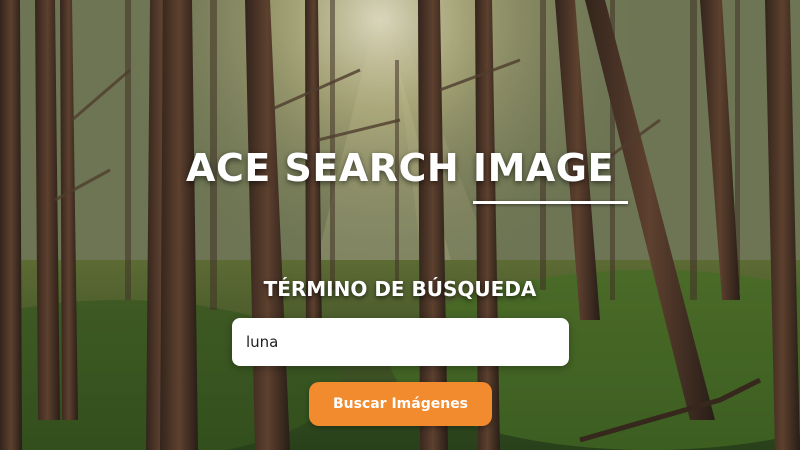 The image size is (800, 450). What do you see at coordinates (400, 342) in the screenshot?
I see `search-input` at bounding box center [400, 342].